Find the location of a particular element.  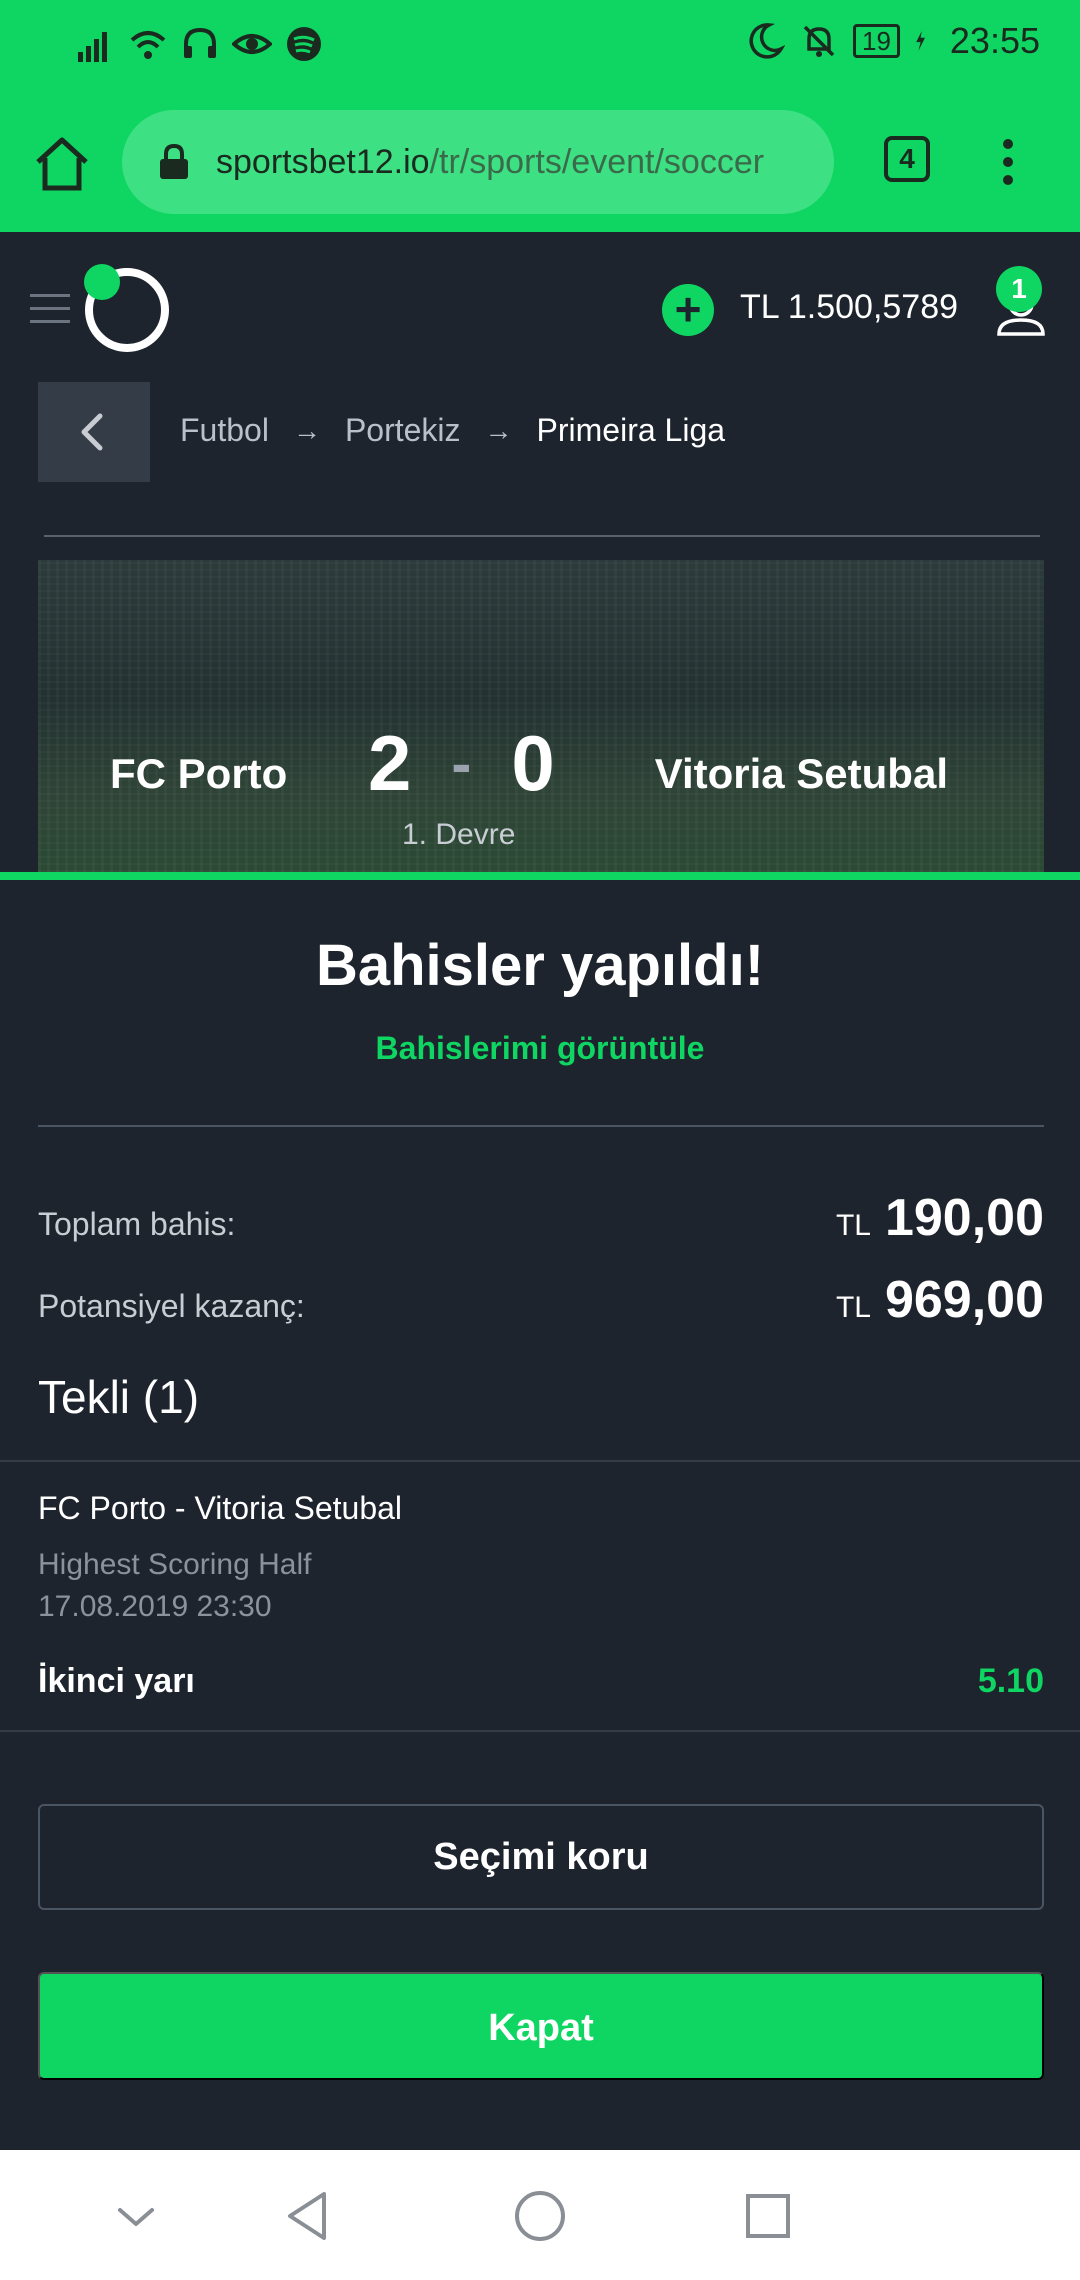

home-nav-icon is located at coordinates (540, 2216).